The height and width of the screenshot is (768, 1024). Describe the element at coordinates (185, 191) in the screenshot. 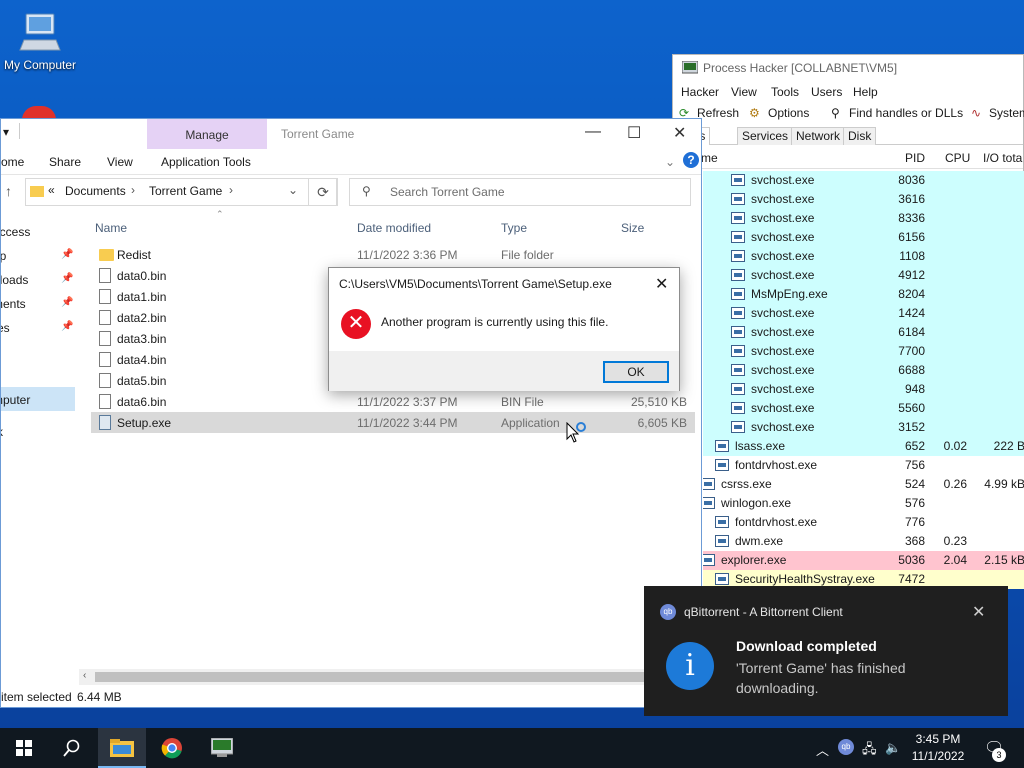

I see `breadcrumb-torrent-game: Torrent Game` at that location.